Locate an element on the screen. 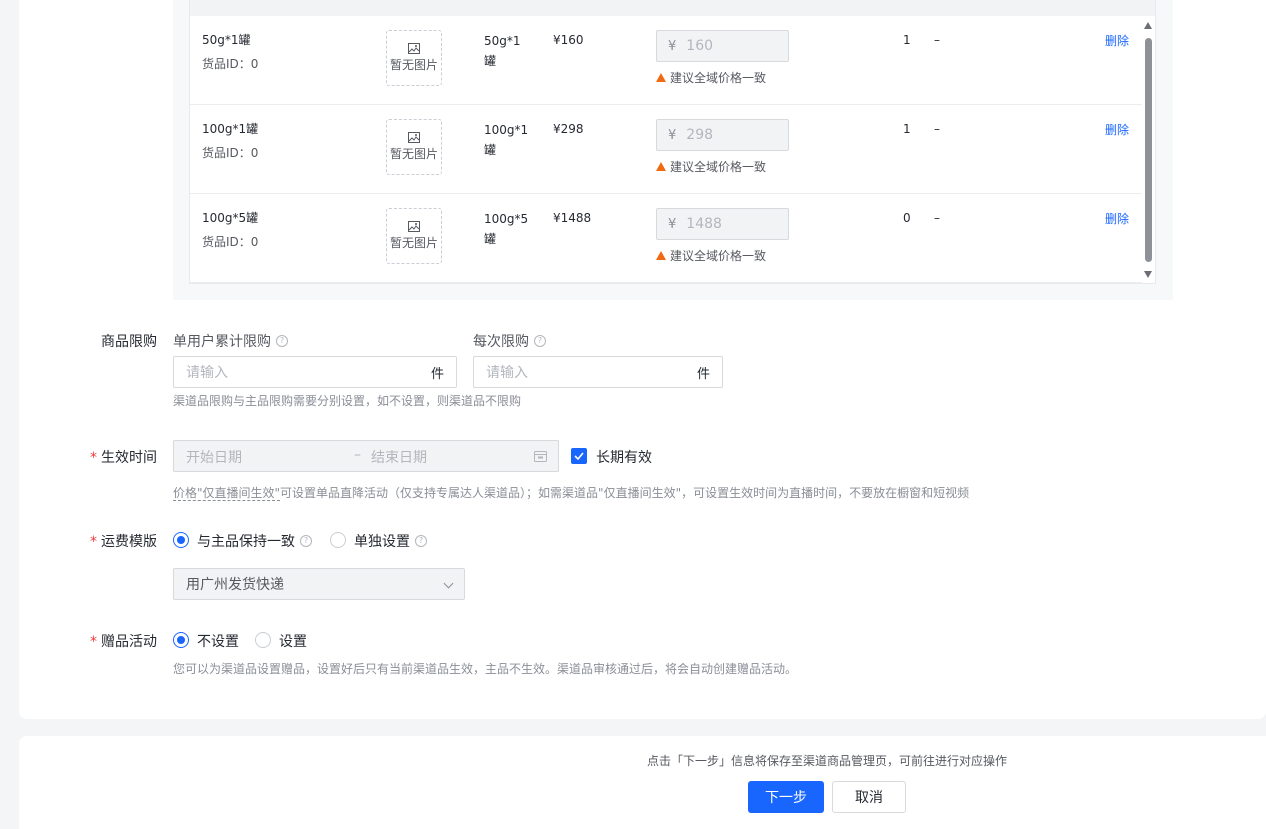 The width and height of the screenshot is (1266, 829). calendar-icon is located at coordinates (540, 456).